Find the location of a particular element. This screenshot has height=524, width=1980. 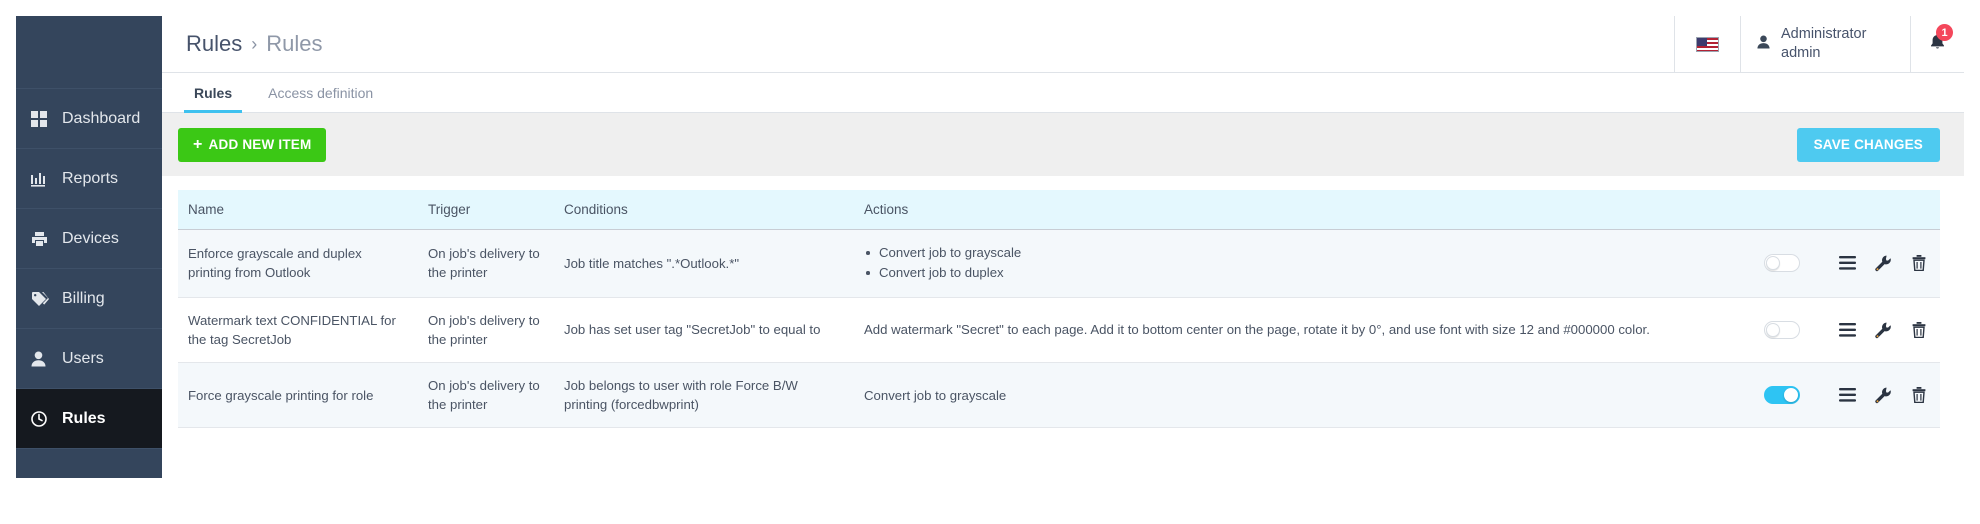

breadcrumb: Rules › Rules is located at coordinates (918, 44).